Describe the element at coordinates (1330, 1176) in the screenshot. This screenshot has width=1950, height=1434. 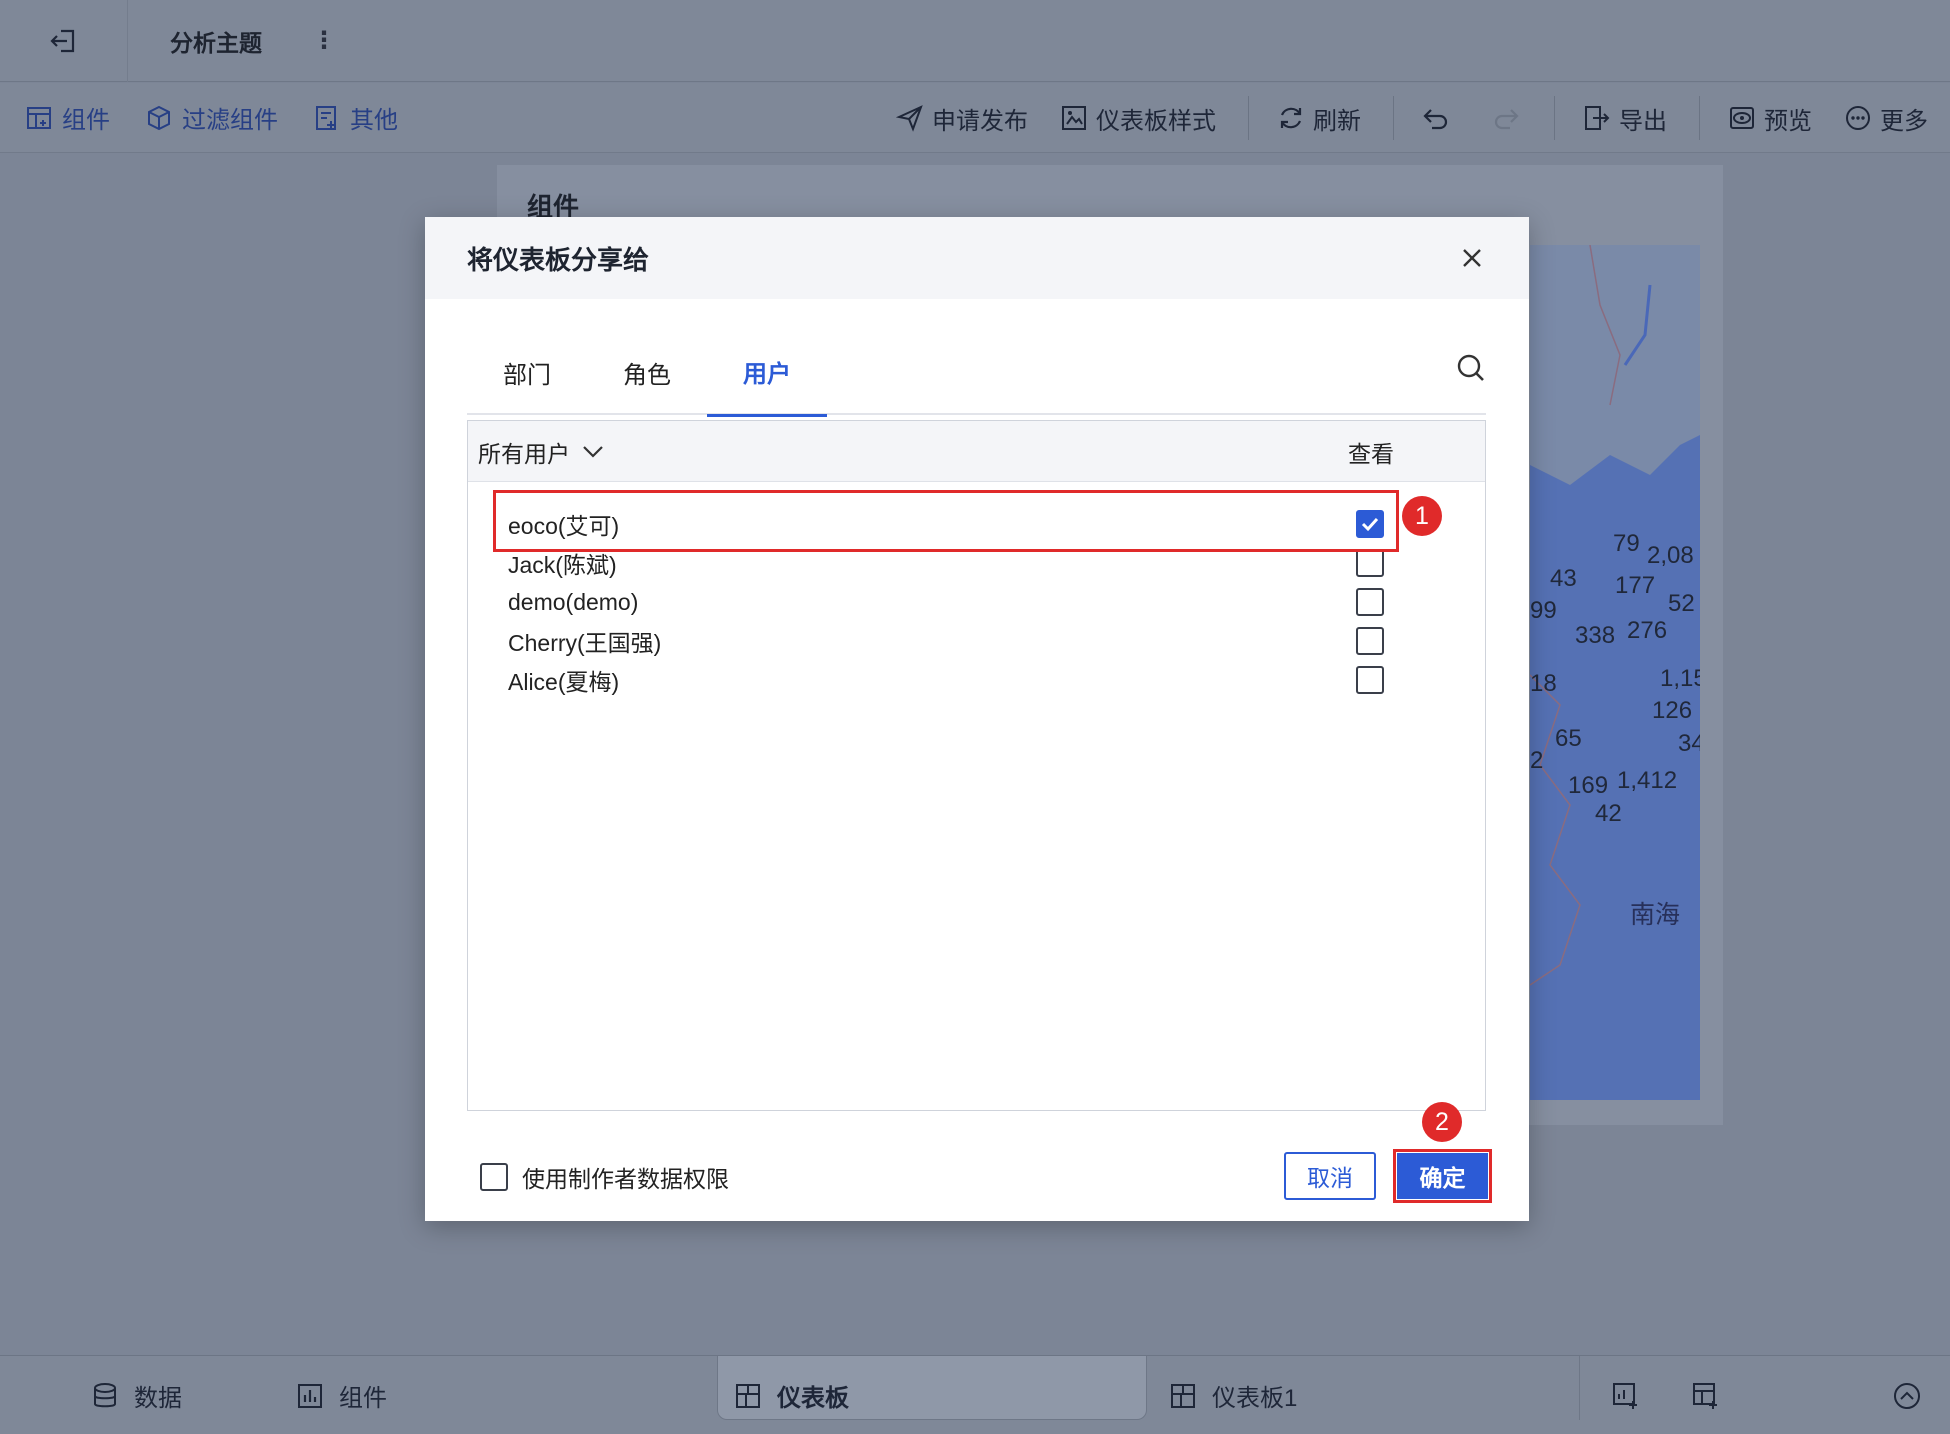
I see `cancel-button: 取消` at that location.